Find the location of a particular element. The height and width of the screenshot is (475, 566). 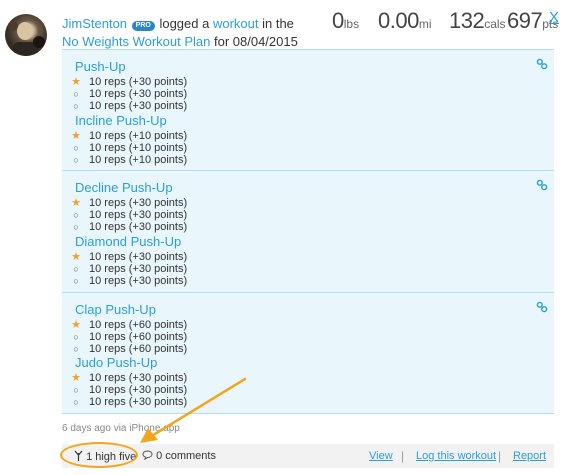

exercise-title: Judo Push-Up is located at coordinates (131, 363).